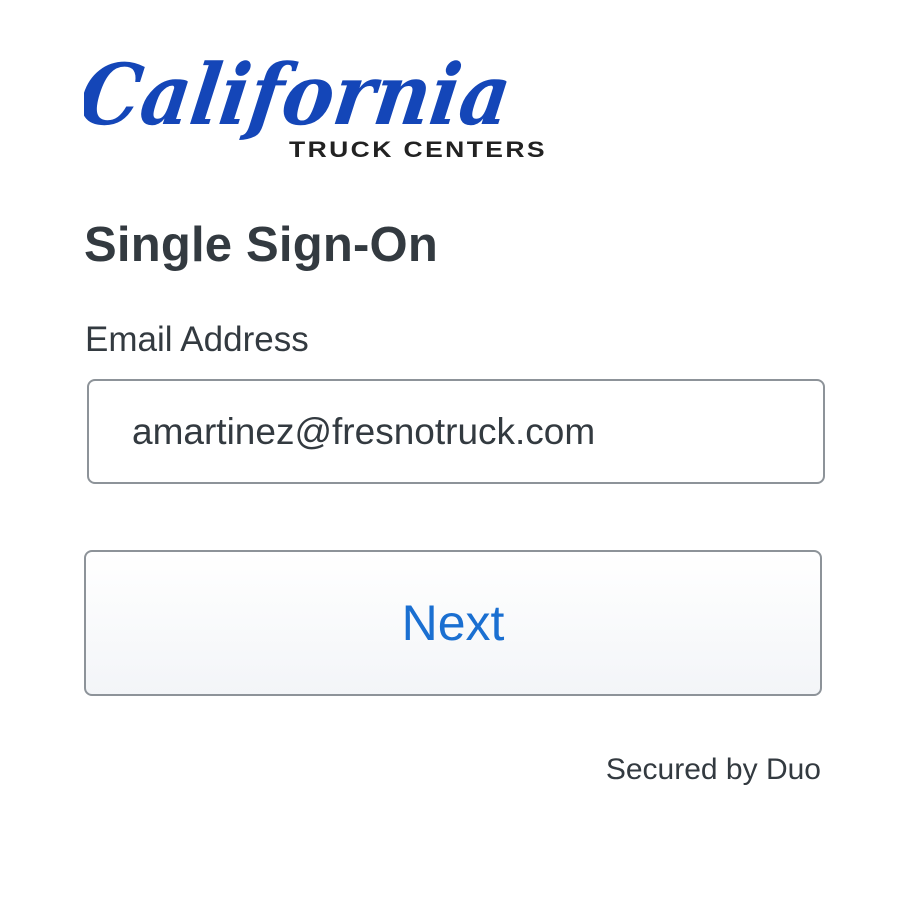 The width and height of the screenshot is (904, 916). What do you see at coordinates (197, 339) in the screenshot?
I see `email-label: Email Address` at bounding box center [197, 339].